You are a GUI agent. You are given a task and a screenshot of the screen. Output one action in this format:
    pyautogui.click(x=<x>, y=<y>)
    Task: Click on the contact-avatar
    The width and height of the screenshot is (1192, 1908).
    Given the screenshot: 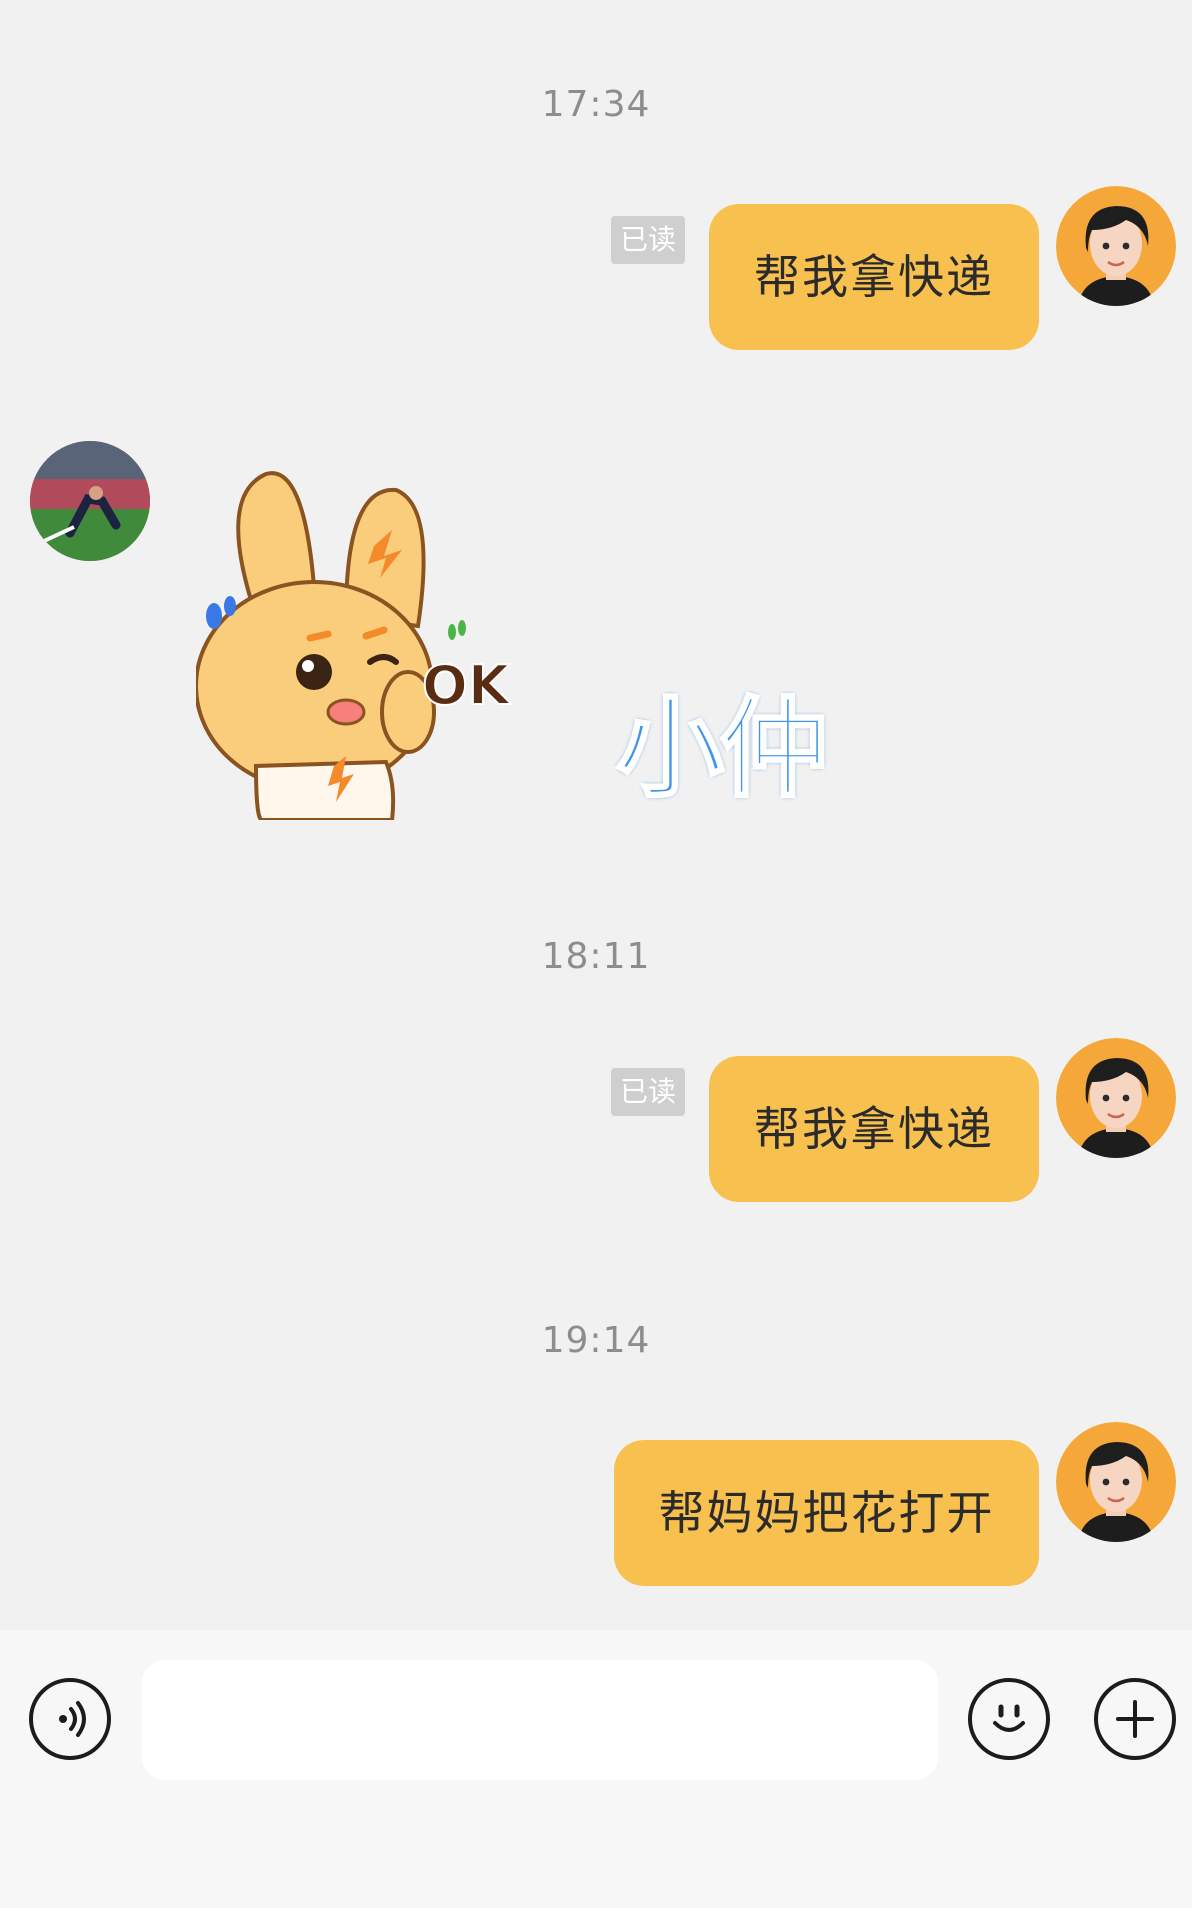 What is the action you would take?
    pyautogui.click(x=90, y=501)
    